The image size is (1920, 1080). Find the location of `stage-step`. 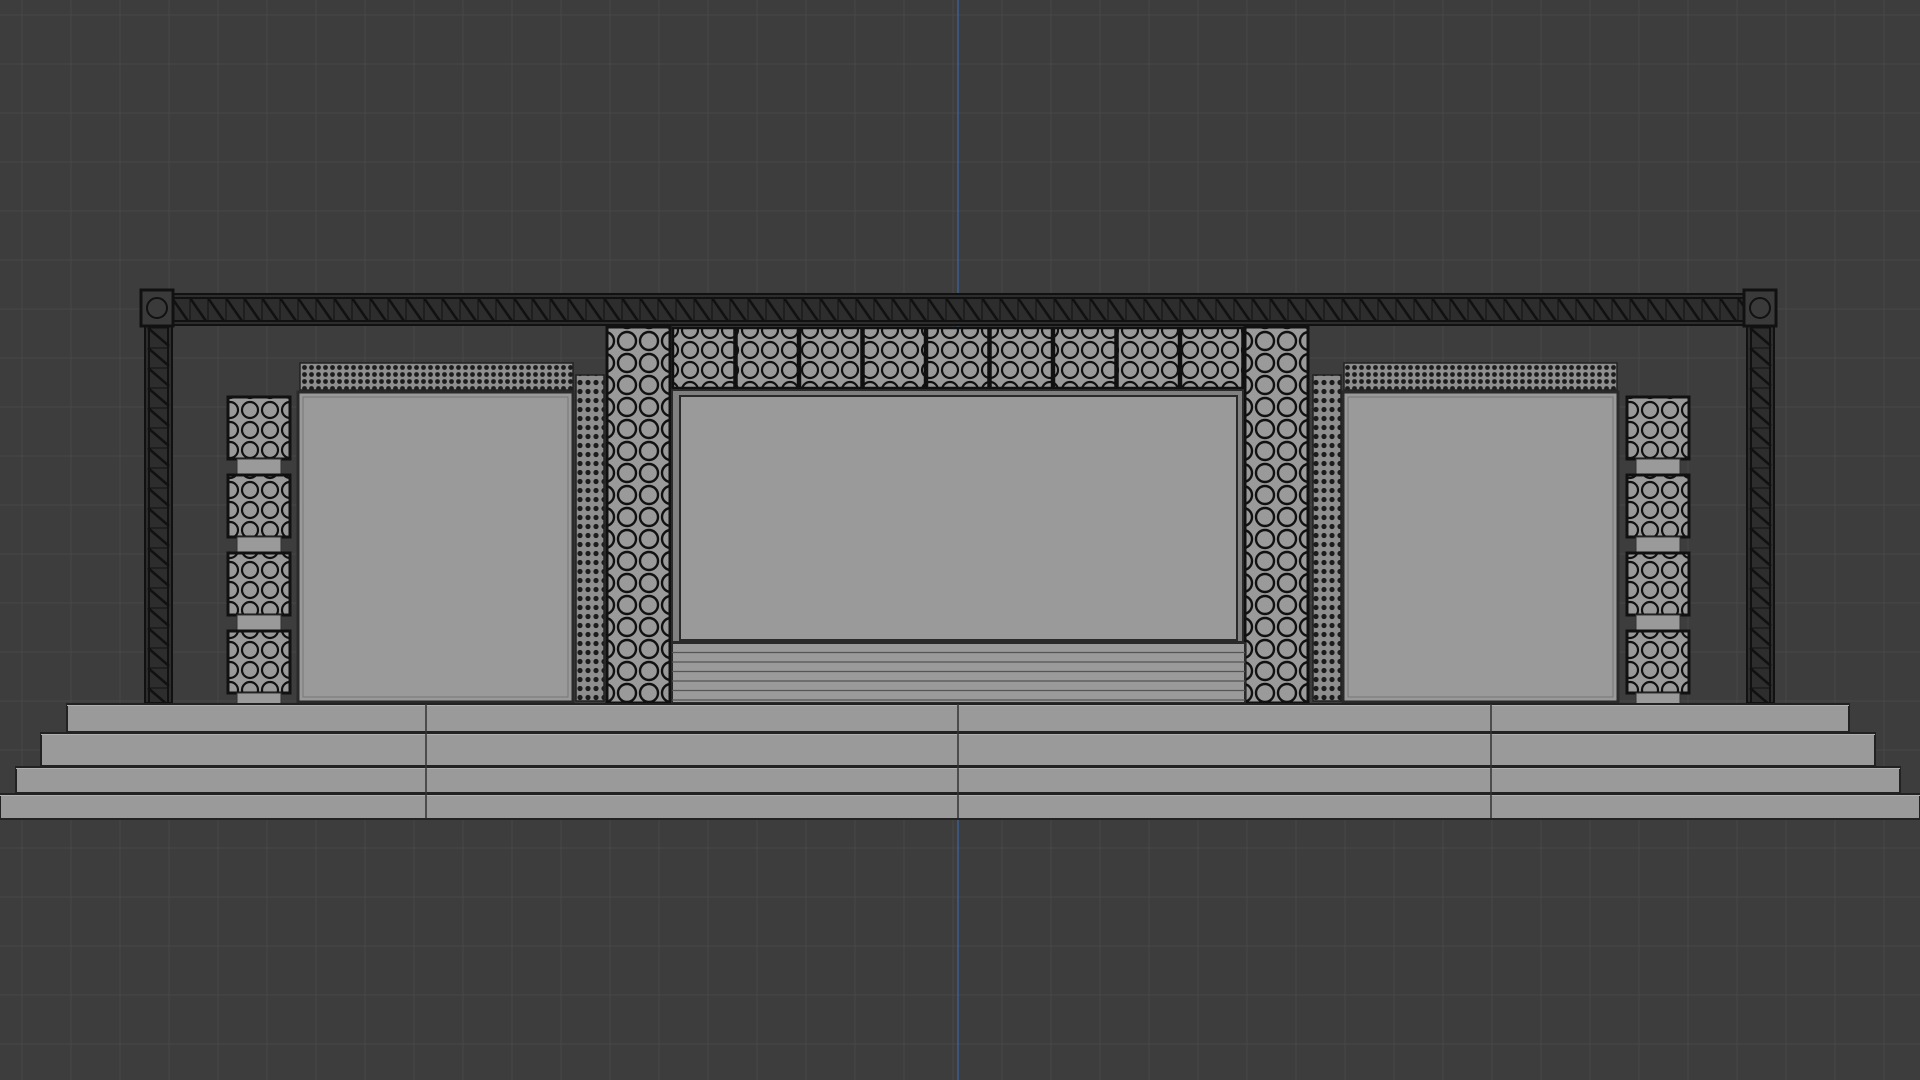

stage-step is located at coordinates (960, 806).